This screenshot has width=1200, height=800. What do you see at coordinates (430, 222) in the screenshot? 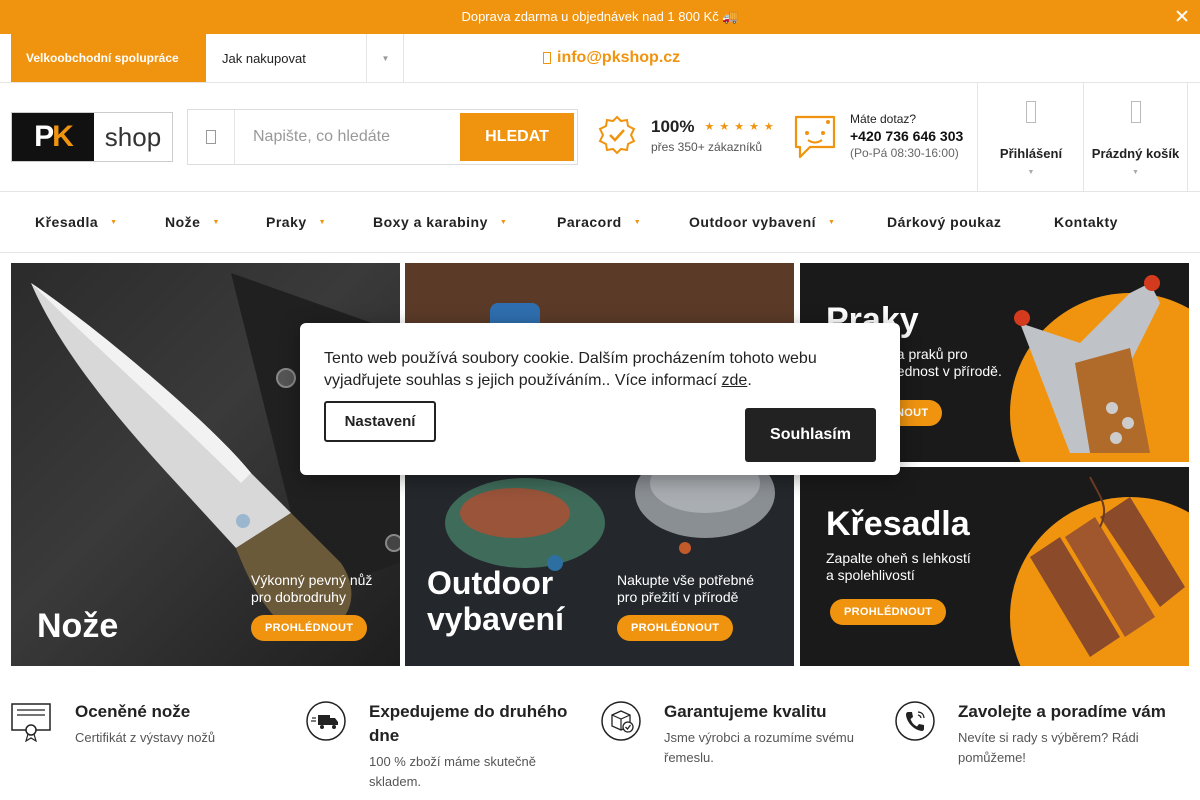
I see `nav-label: Boxy a karabiny` at bounding box center [430, 222].